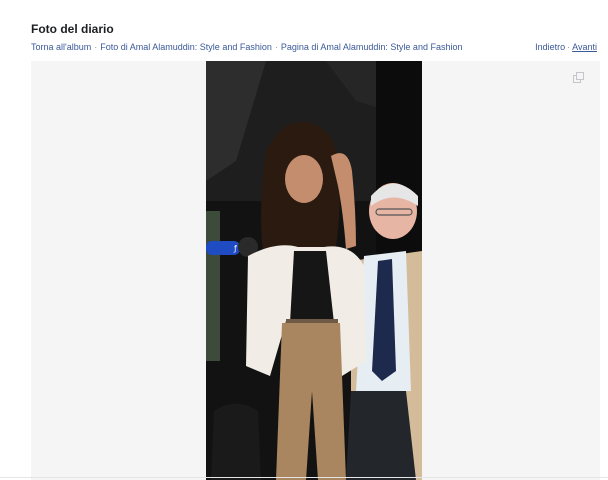  Describe the element at coordinates (578, 77) in the screenshot. I see `expand-icon` at that location.